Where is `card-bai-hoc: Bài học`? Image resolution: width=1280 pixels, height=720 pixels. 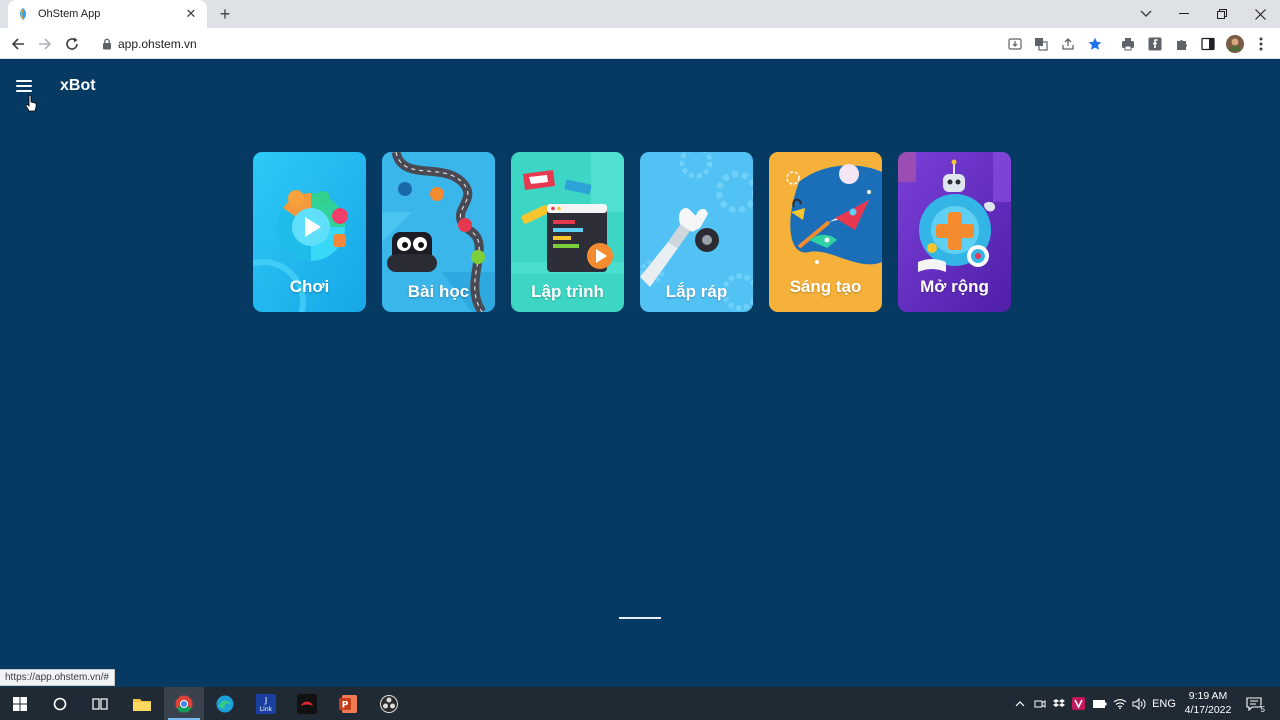
card-bai-hoc: Bài học is located at coordinates (438, 232).